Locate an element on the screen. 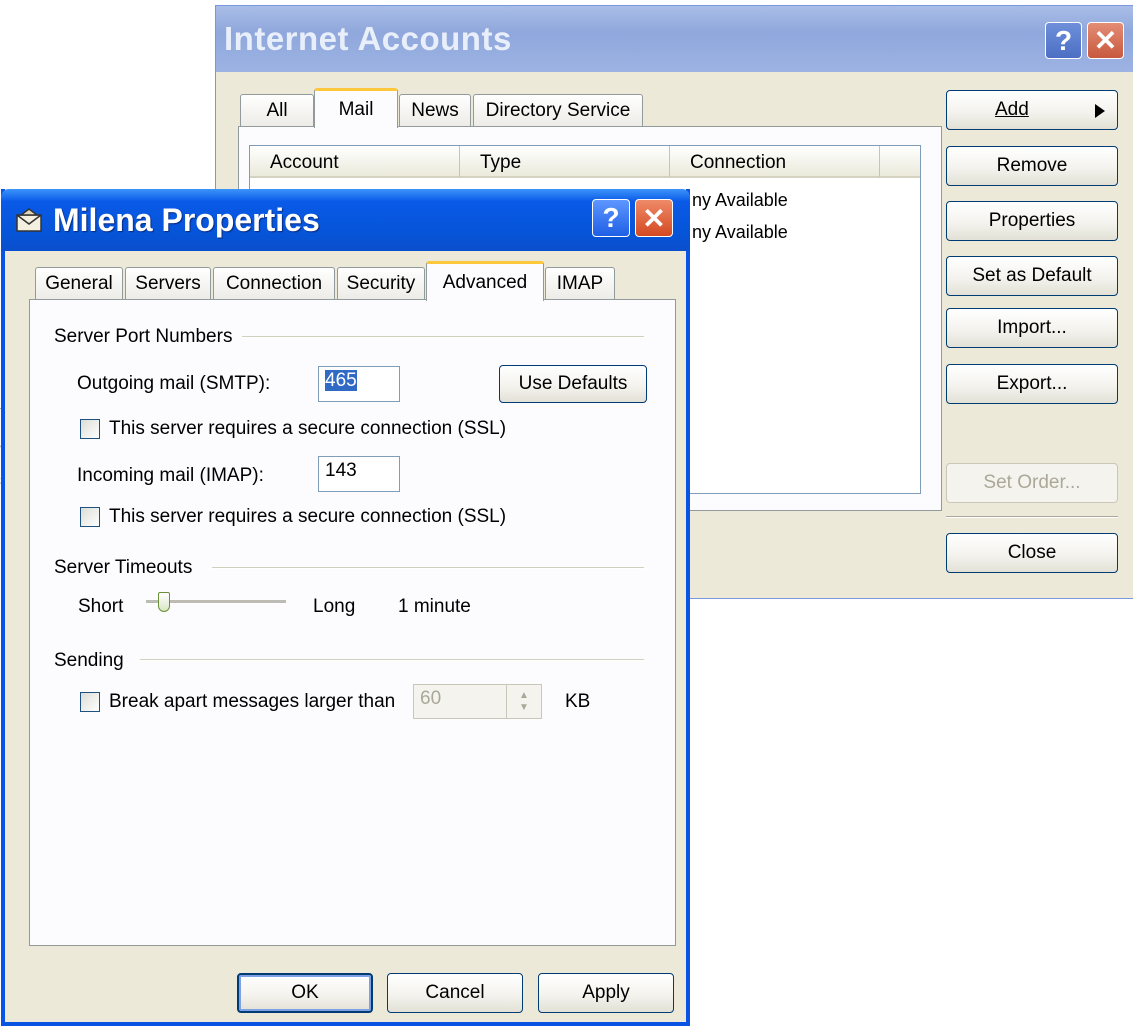 Image resolution: width=1133 pixels, height=1028 pixels. size-unit-label: KB is located at coordinates (578, 701).